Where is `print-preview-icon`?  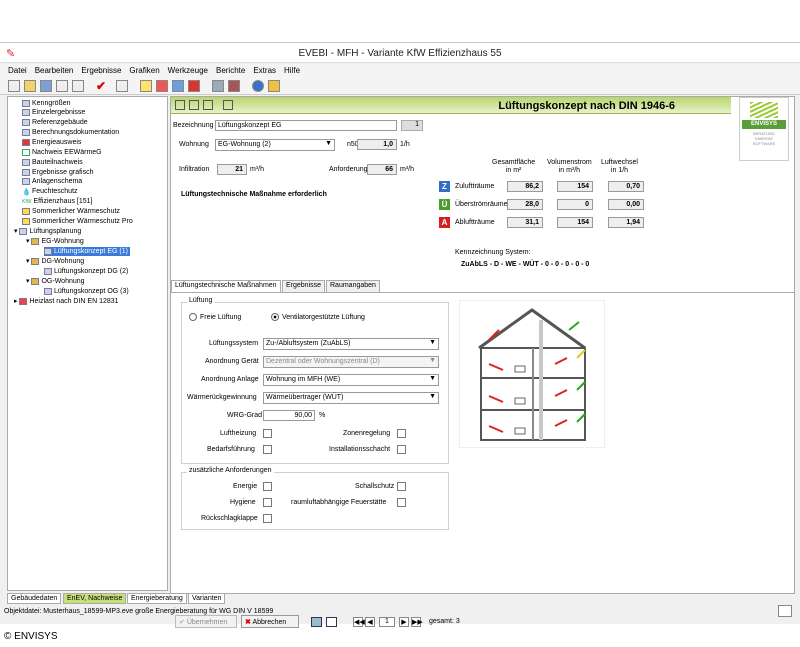
print-preview-icon is located at coordinates (78, 86).